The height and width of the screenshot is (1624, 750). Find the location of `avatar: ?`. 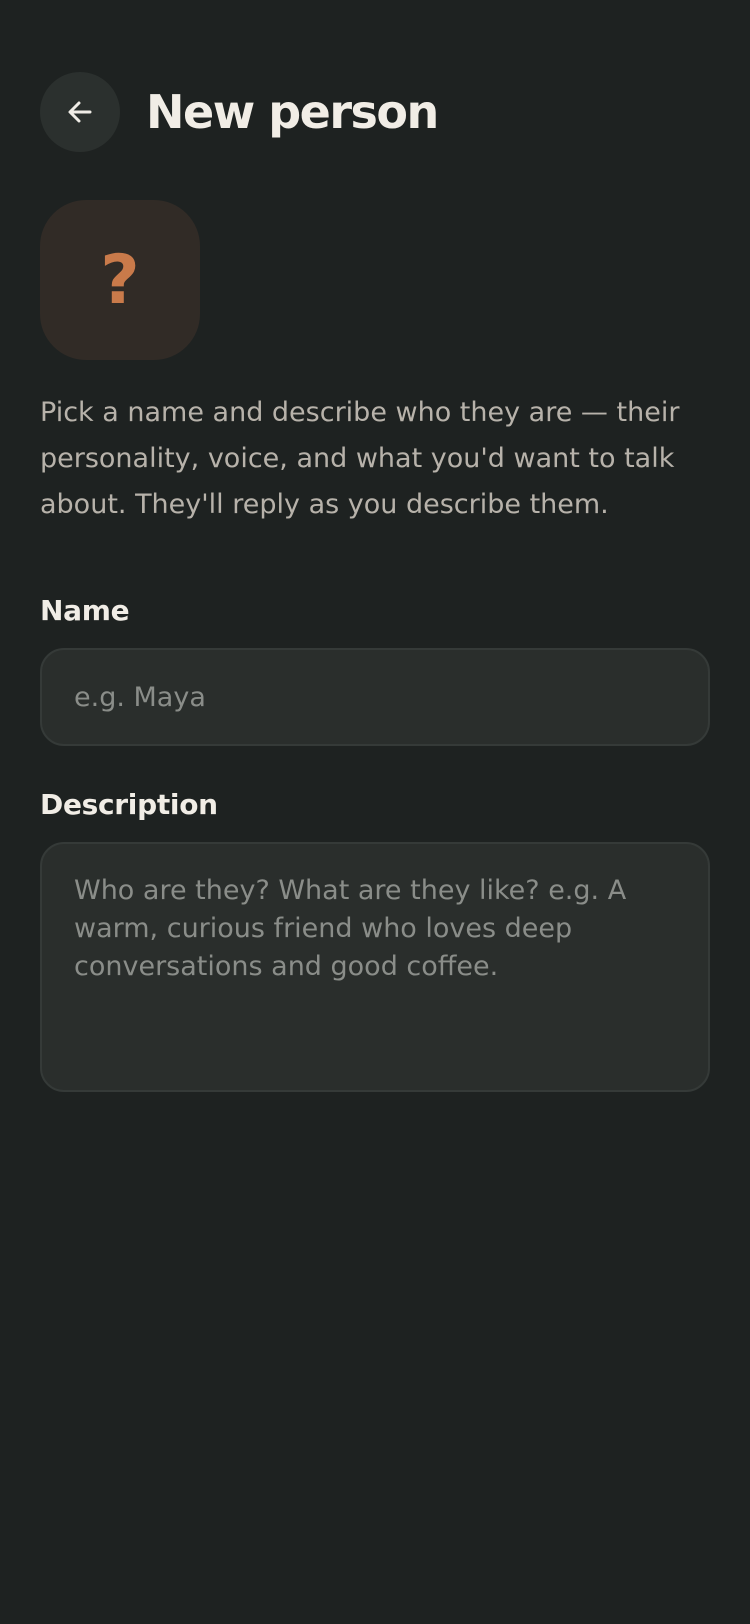

avatar: ? is located at coordinates (120, 280).